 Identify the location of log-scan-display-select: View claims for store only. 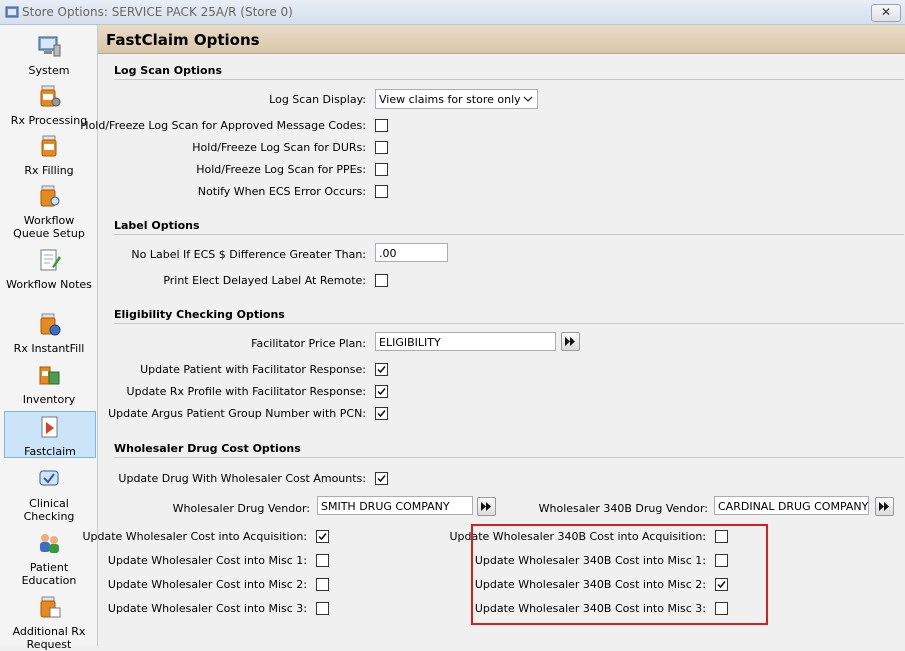
(456, 99).